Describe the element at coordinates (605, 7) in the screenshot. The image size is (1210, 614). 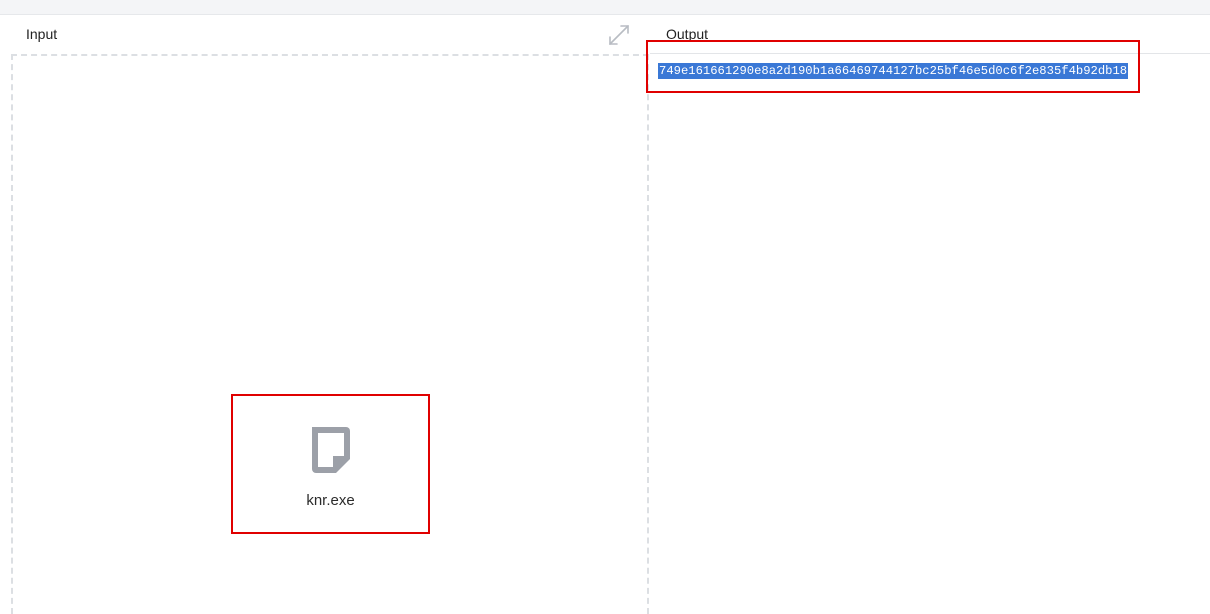
I see `top-bar` at that location.